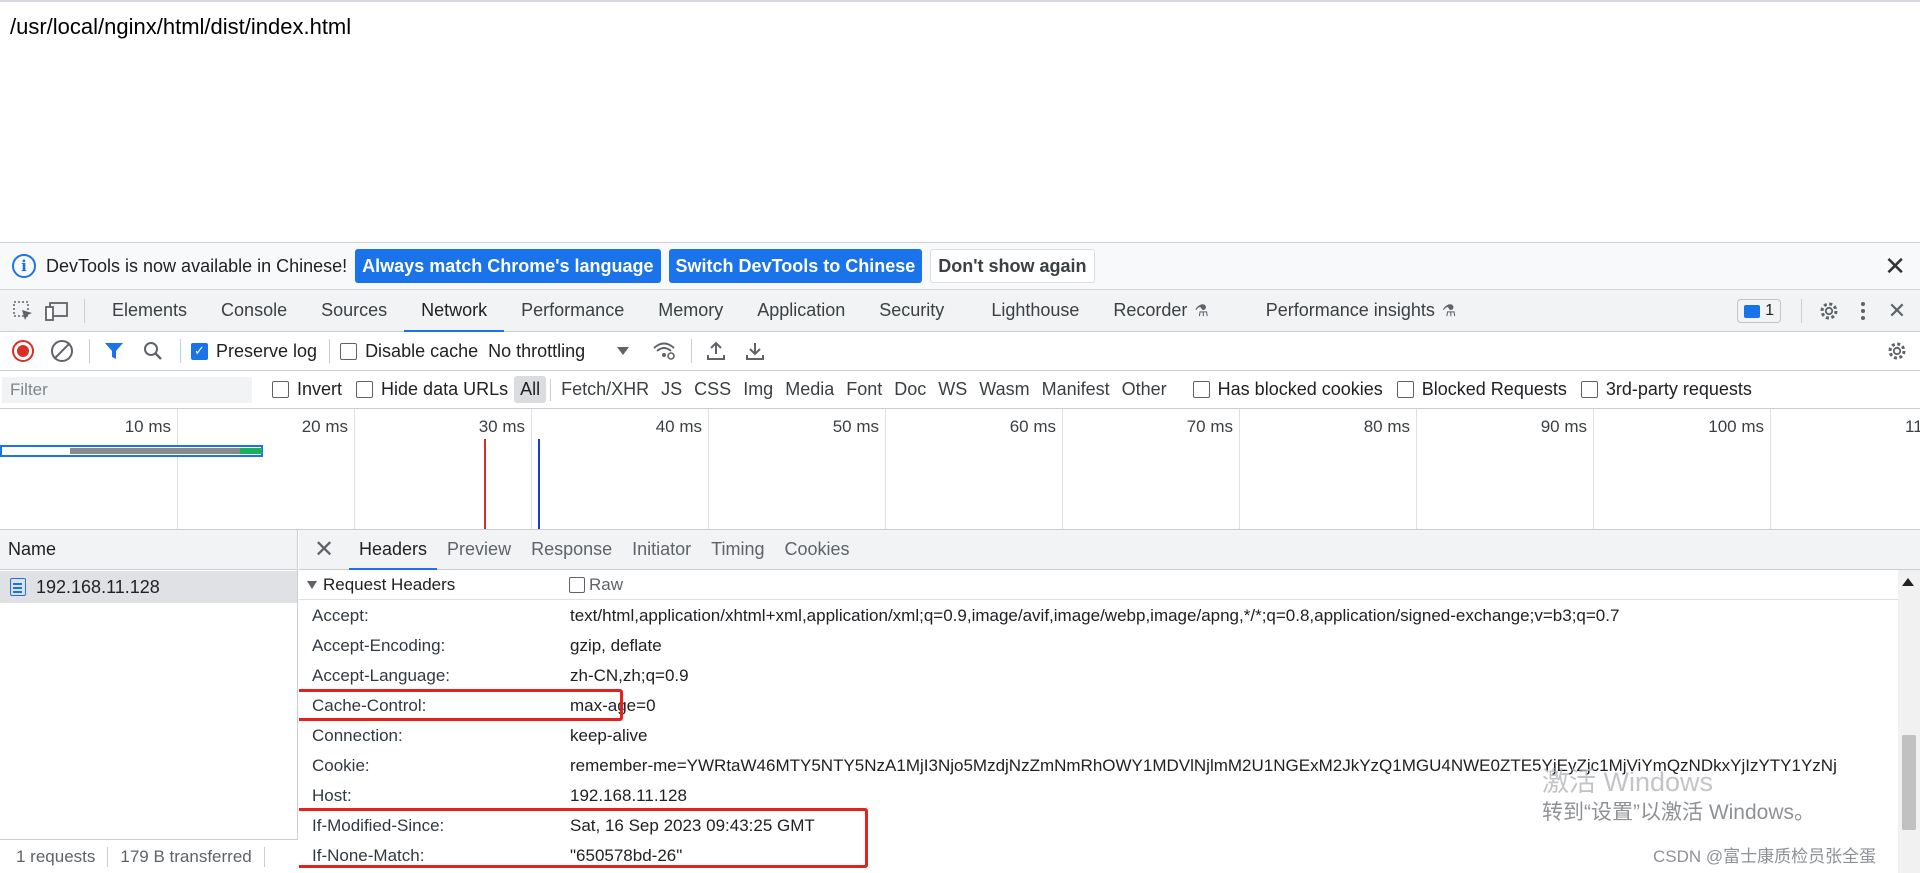 The height and width of the screenshot is (873, 1920). Describe the element at coordinates (354, 311) in the screenshot. I see `tab-sources: Sources` at that location.